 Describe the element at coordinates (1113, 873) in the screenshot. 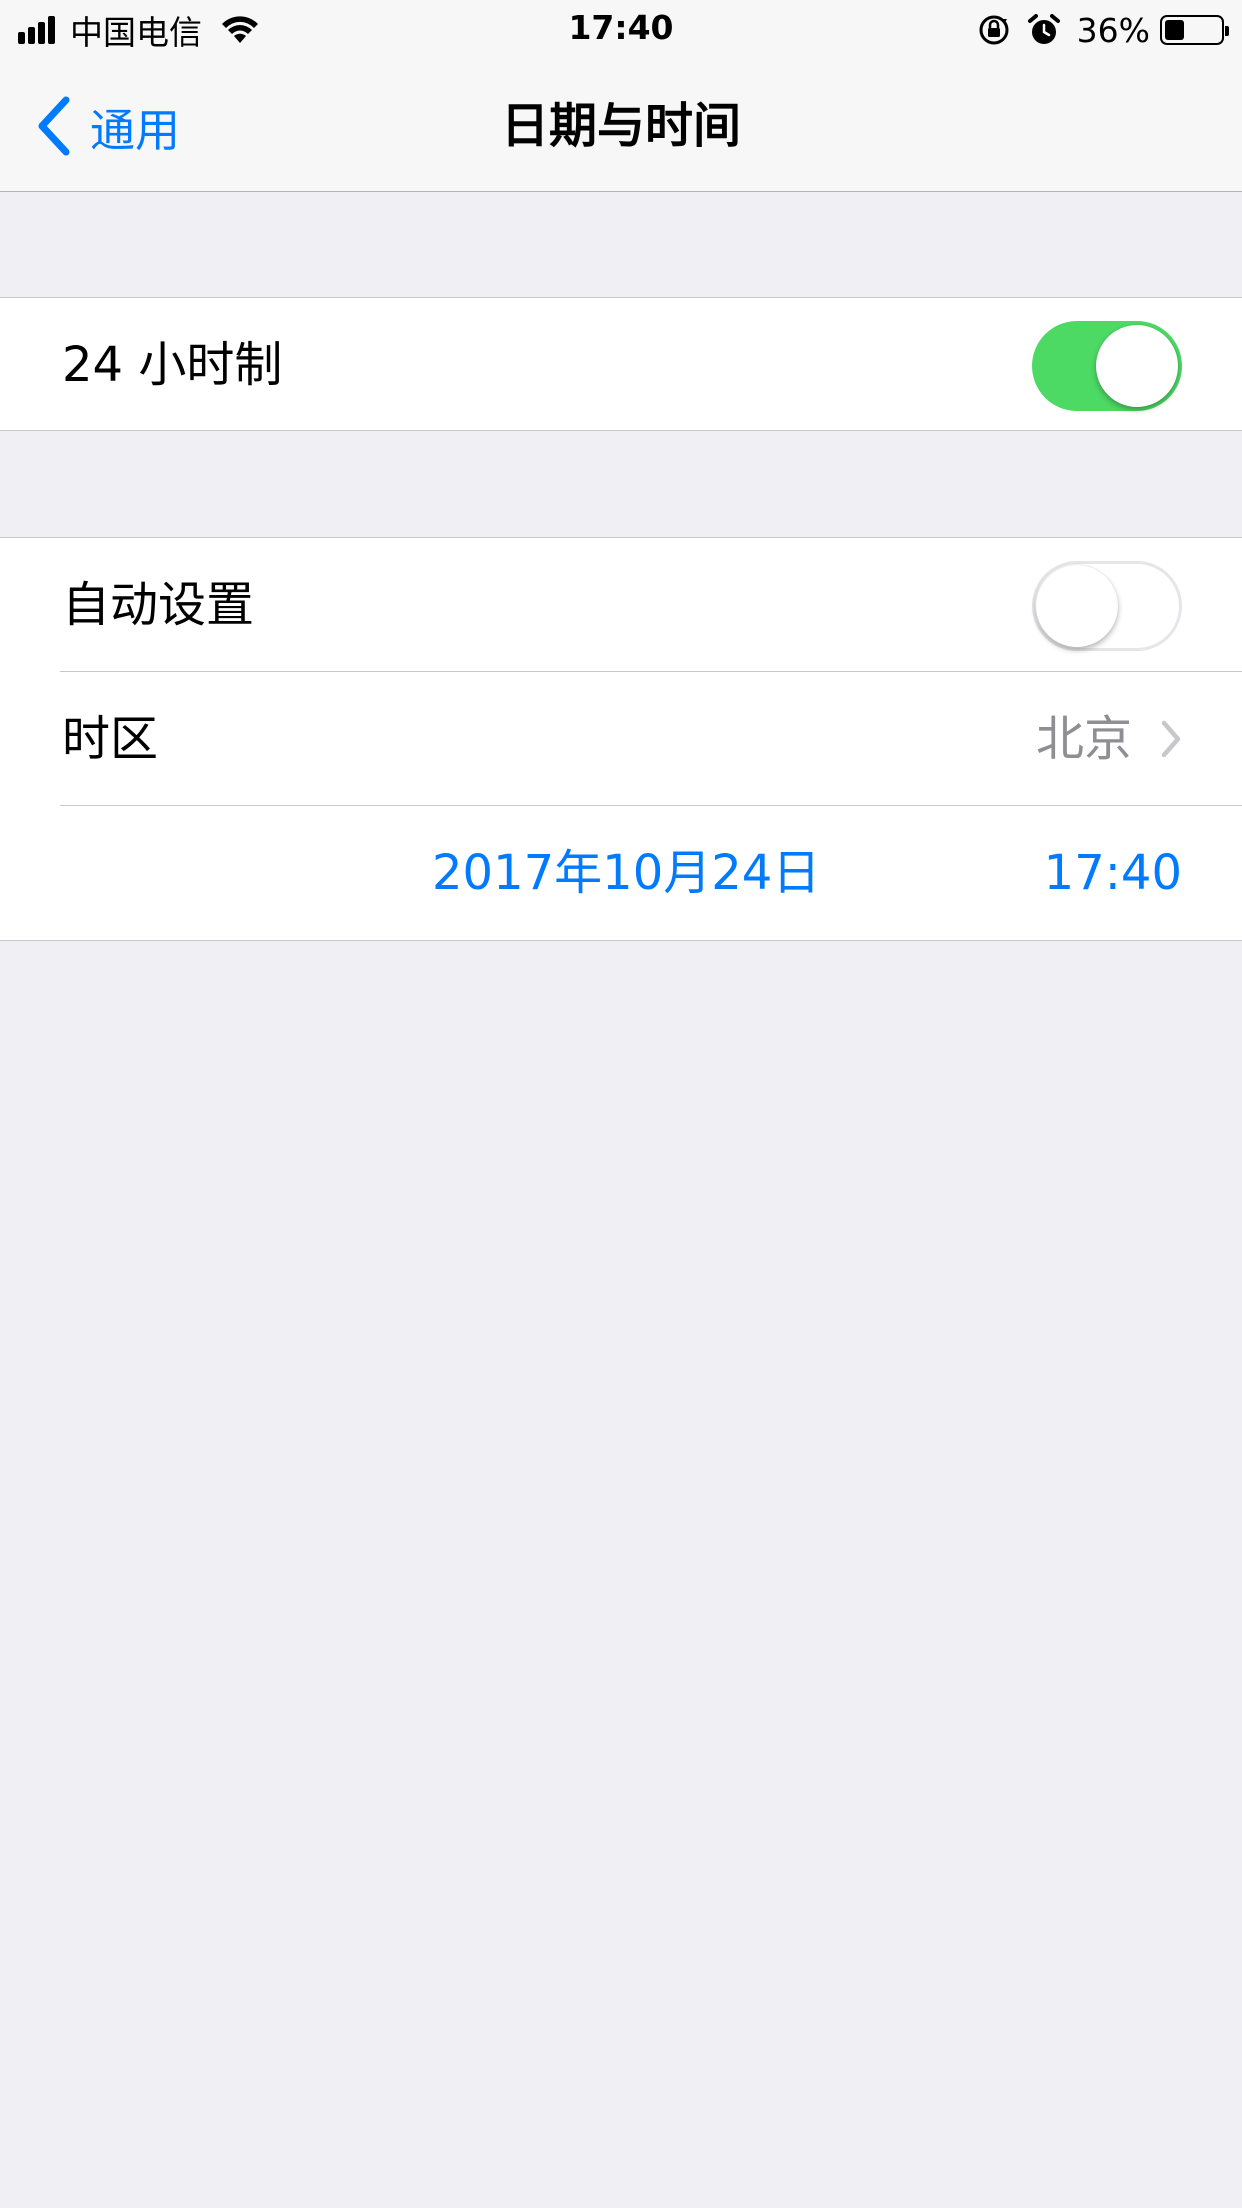

I see `time-value: 17:40` at that location.